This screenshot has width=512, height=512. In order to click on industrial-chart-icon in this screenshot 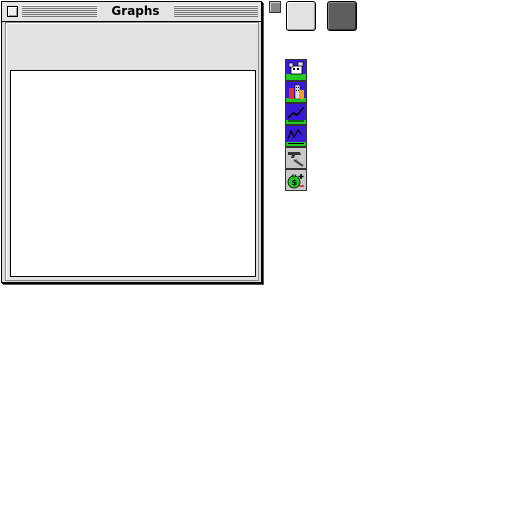, I will do `click(296, 136)`.